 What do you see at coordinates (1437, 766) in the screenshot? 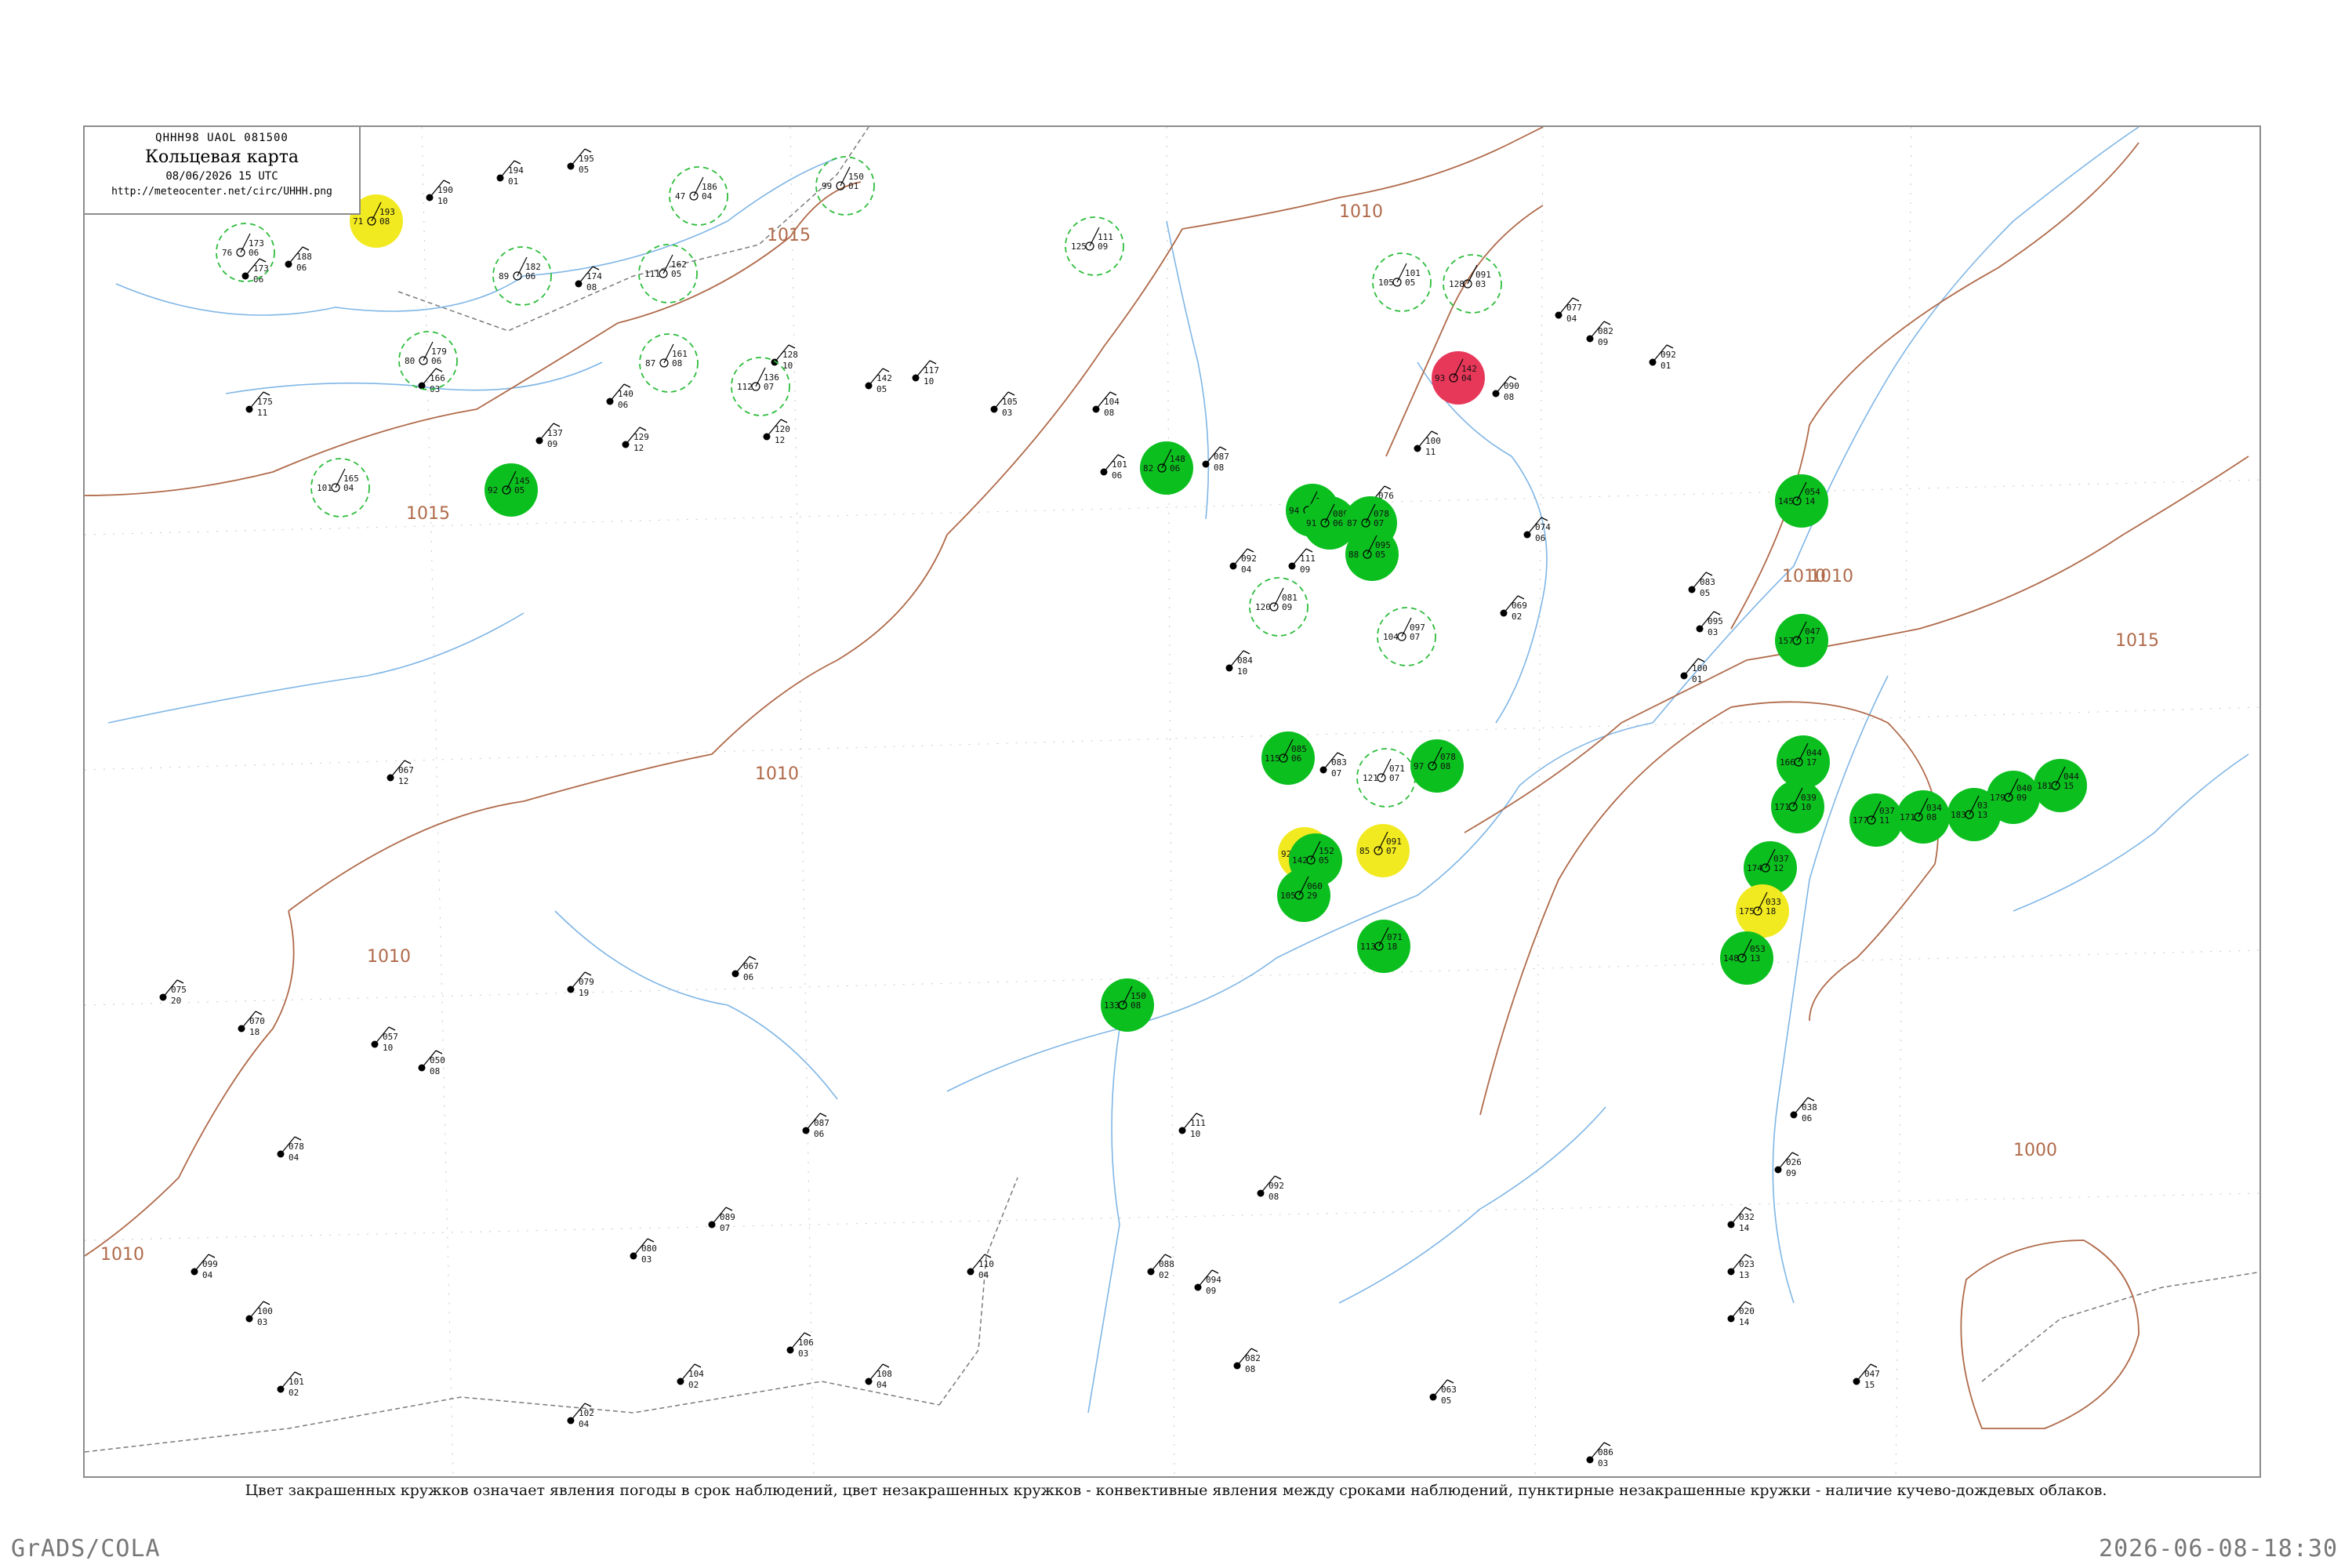
I see `station-precip: 0780897` at bounding box center [1437, 766].